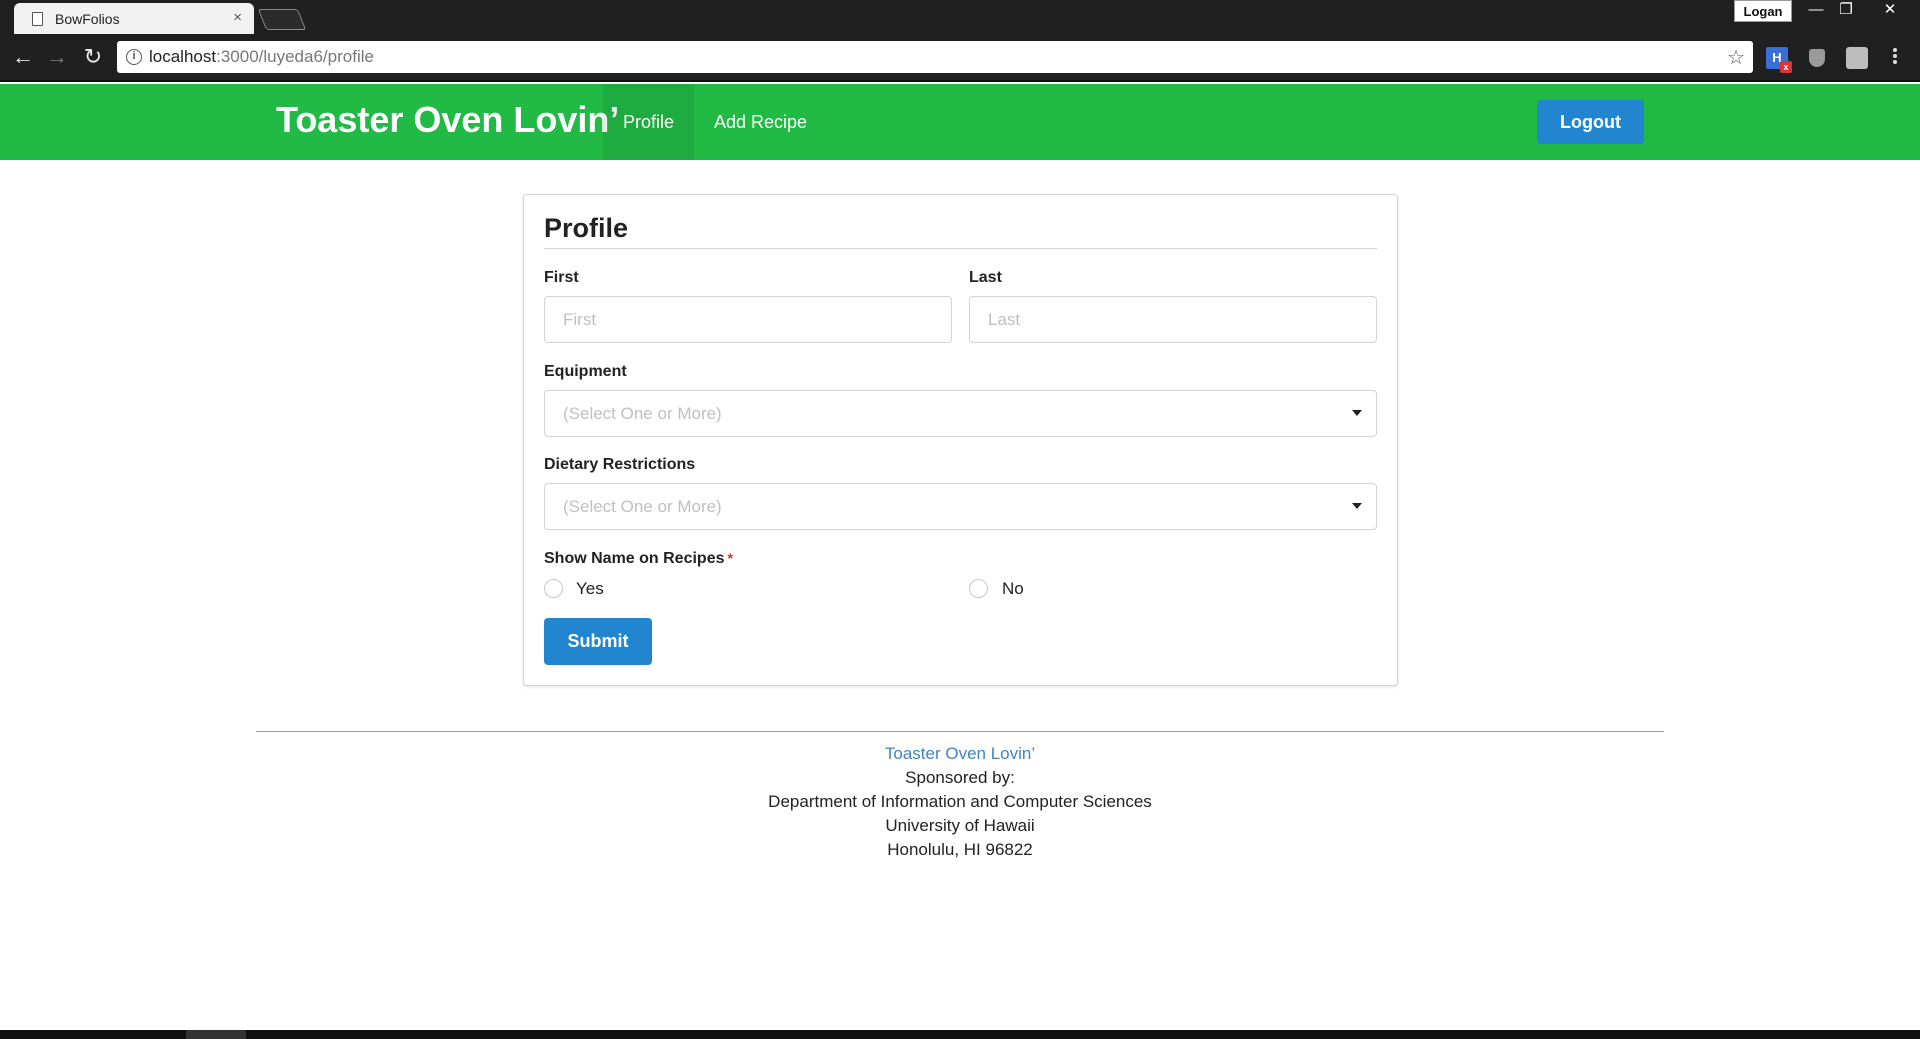 This screenshot has height=1039, width=1920. What do you see at coordinates (1173, 319) in the screenshot?
I see `last-name-input` at bounding box center [1173, 319].